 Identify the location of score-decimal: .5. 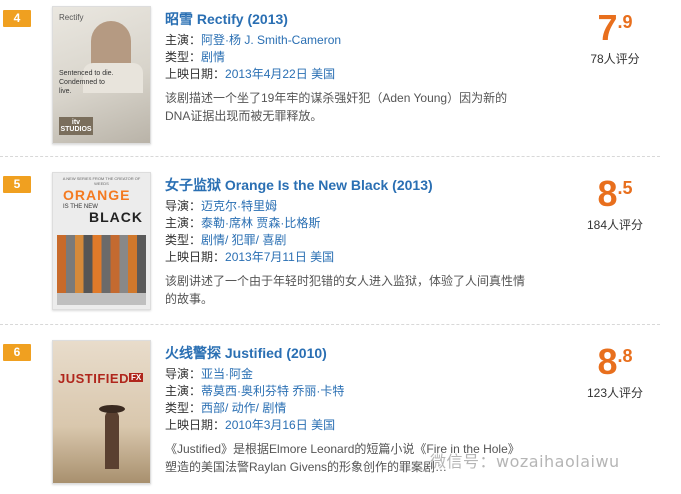
(625, 188).